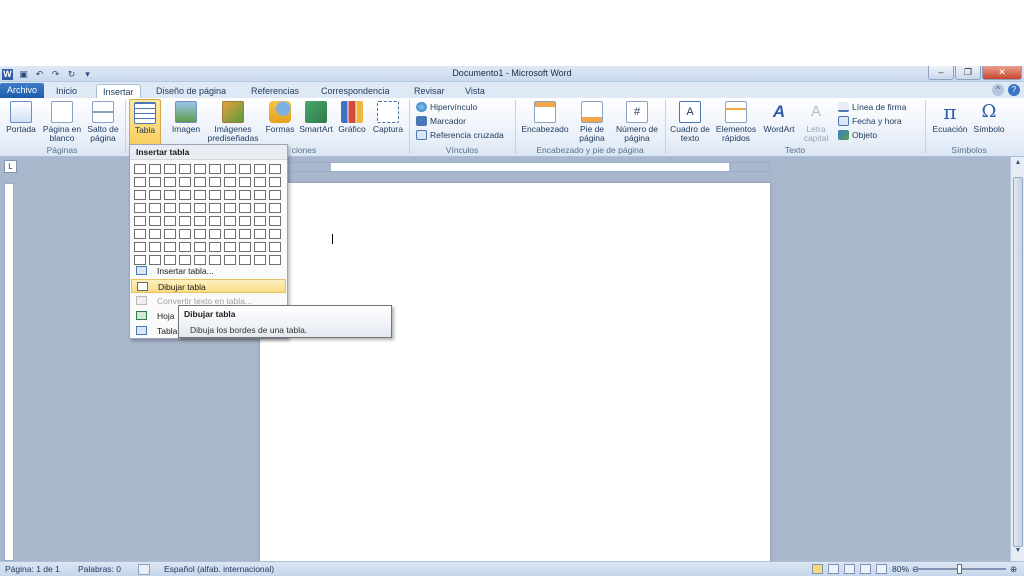 The width and height of the screenshot is (1024, 576). I want to click on table-size-grid, so click(210, 212).